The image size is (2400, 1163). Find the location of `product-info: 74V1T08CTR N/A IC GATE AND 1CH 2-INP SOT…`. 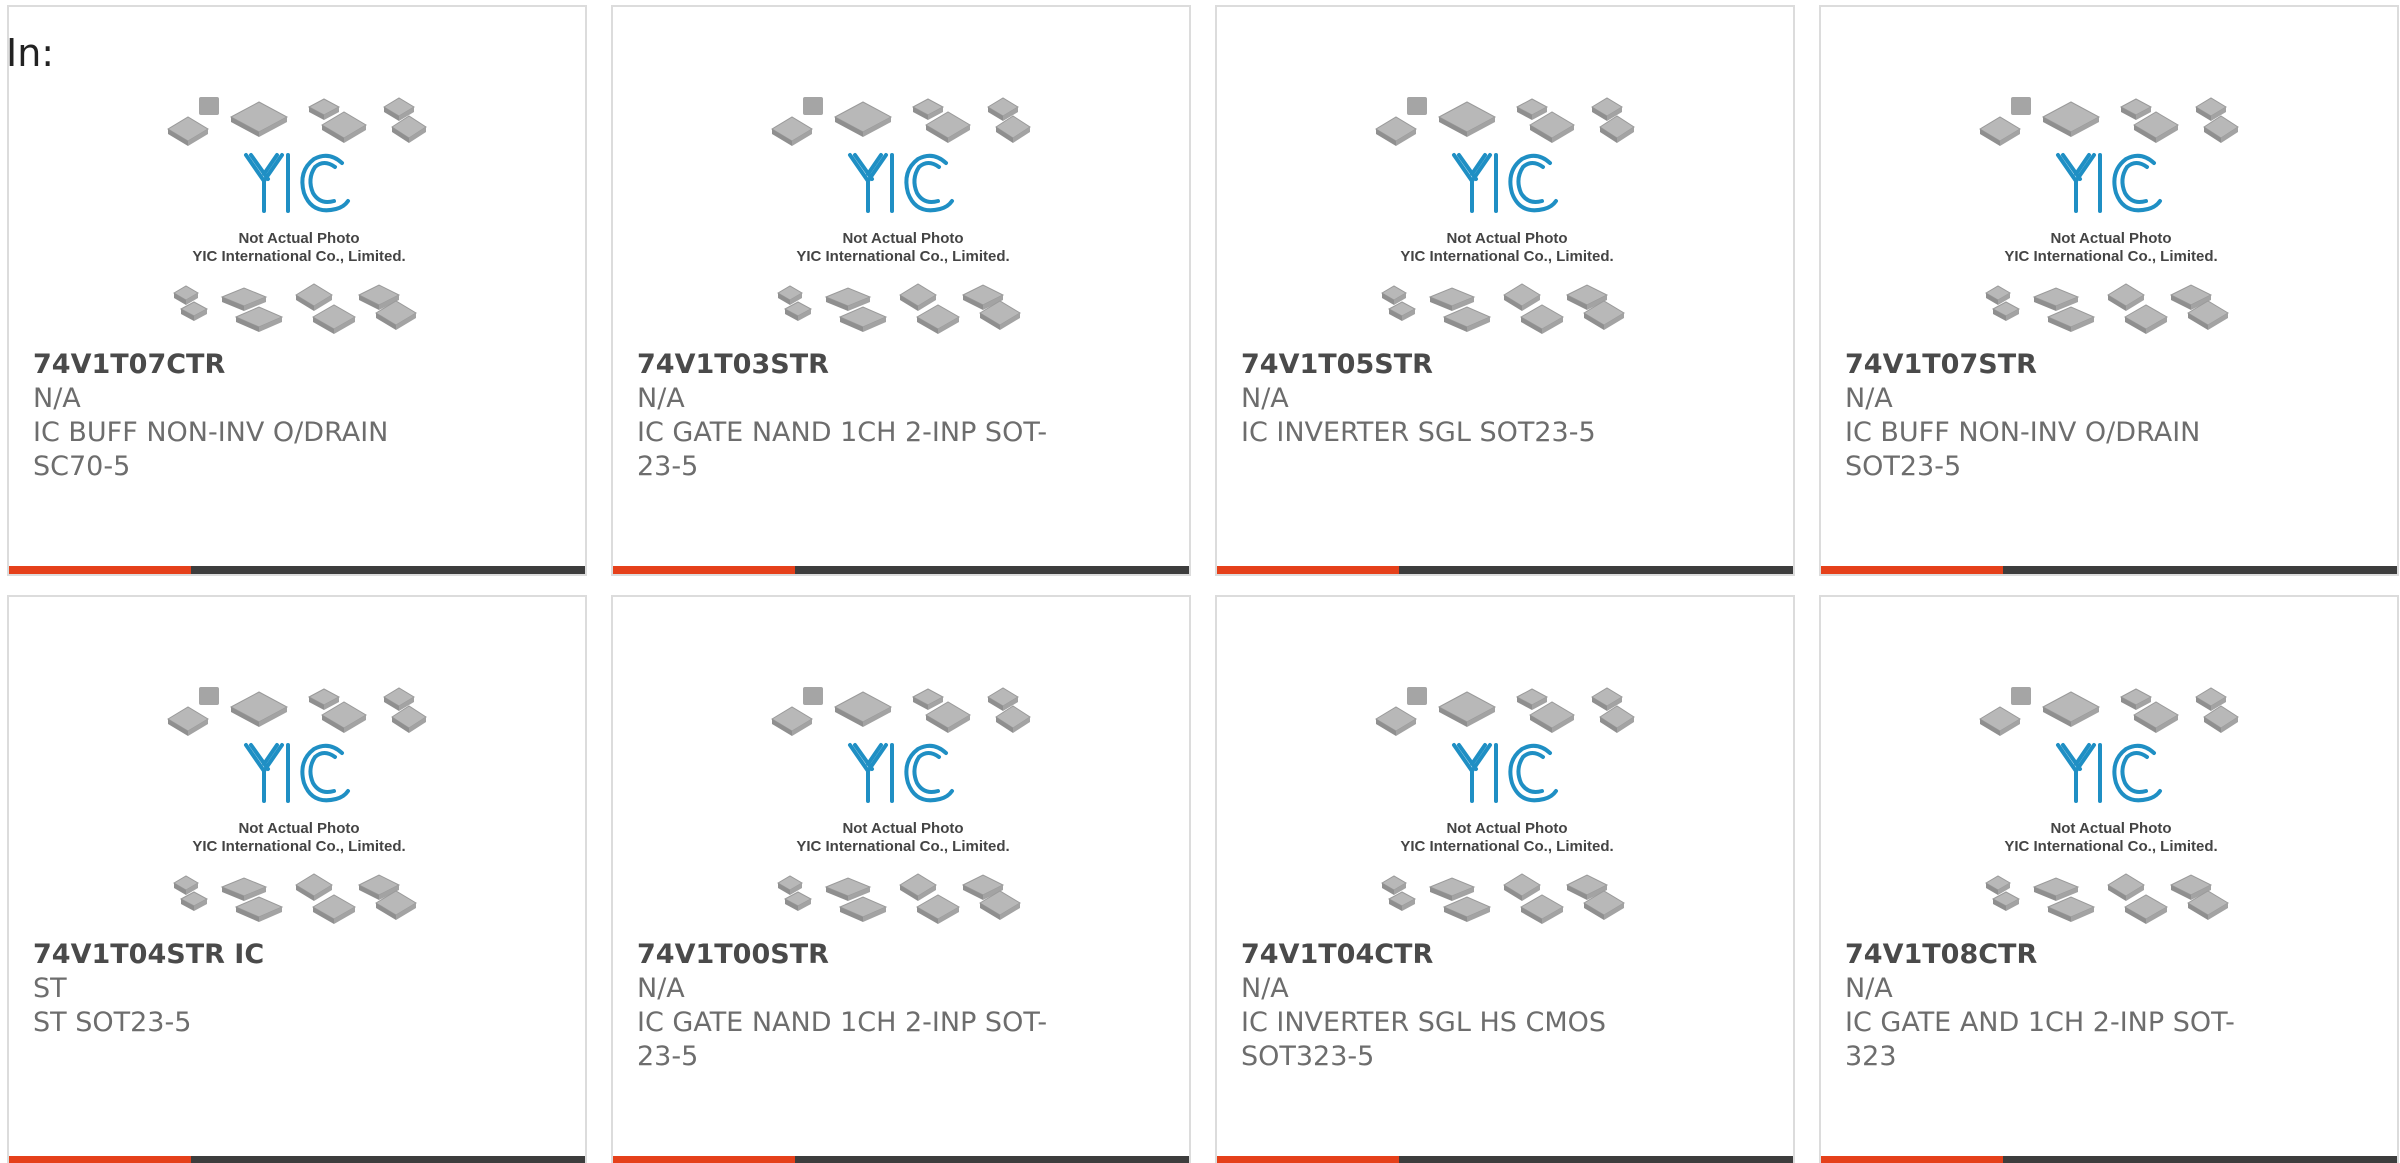

product-info: 74V1T08CTR N/A IC GATE AND 1CH 2-INP SOT… is located at coordinates (2060, 1006).